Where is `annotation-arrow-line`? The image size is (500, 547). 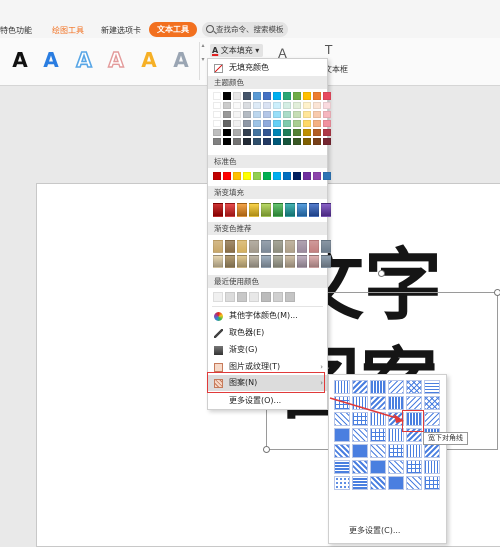
annotation-arrow-line is located at coordinates (365, 408).